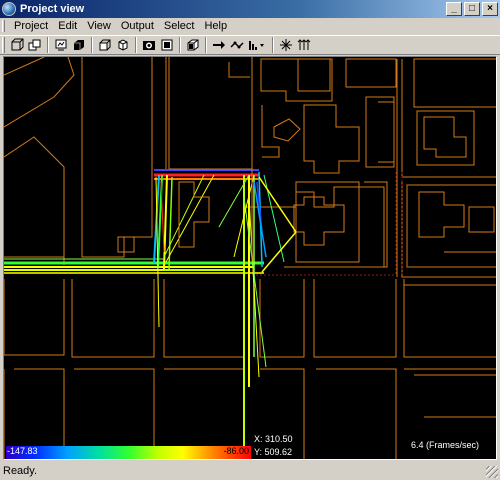  I want to click on arrow-right-icon, so click(218, 45).